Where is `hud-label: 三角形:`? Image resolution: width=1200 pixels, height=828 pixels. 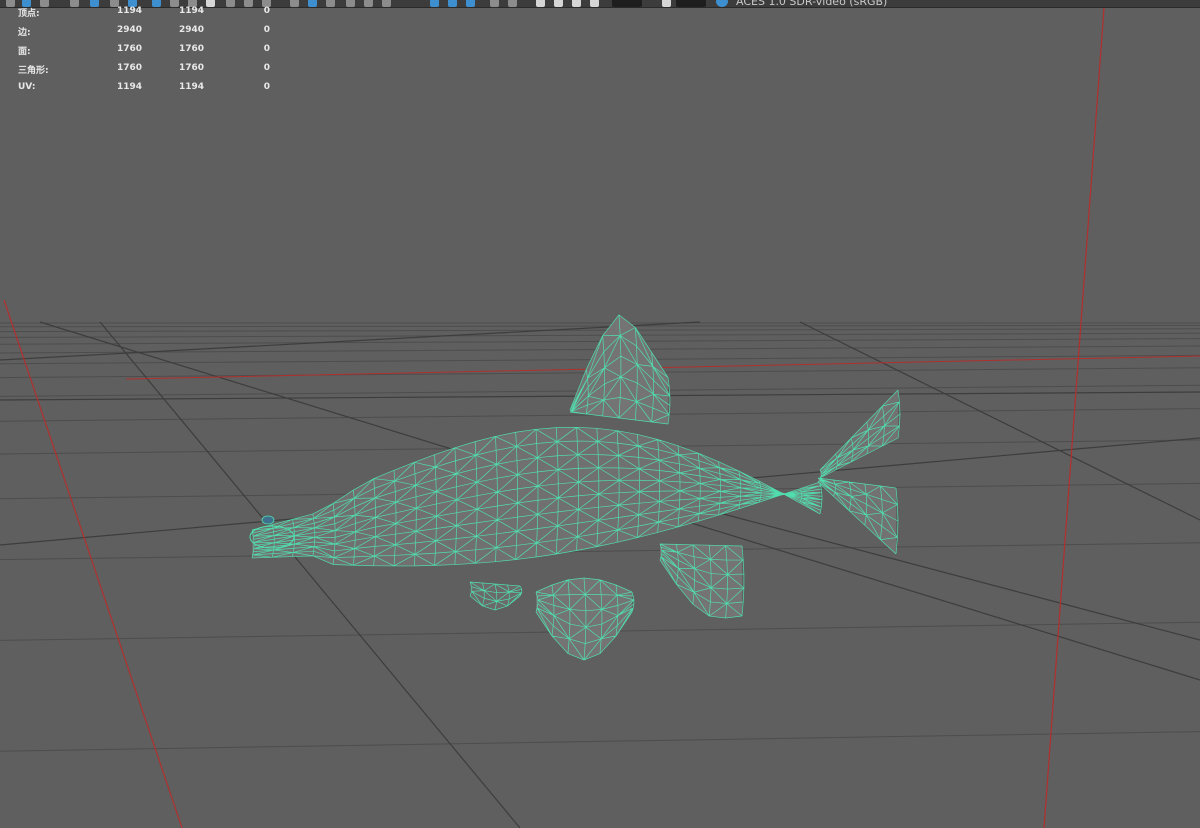 hud-label: 三角形: is located at coordinates (33, 71).